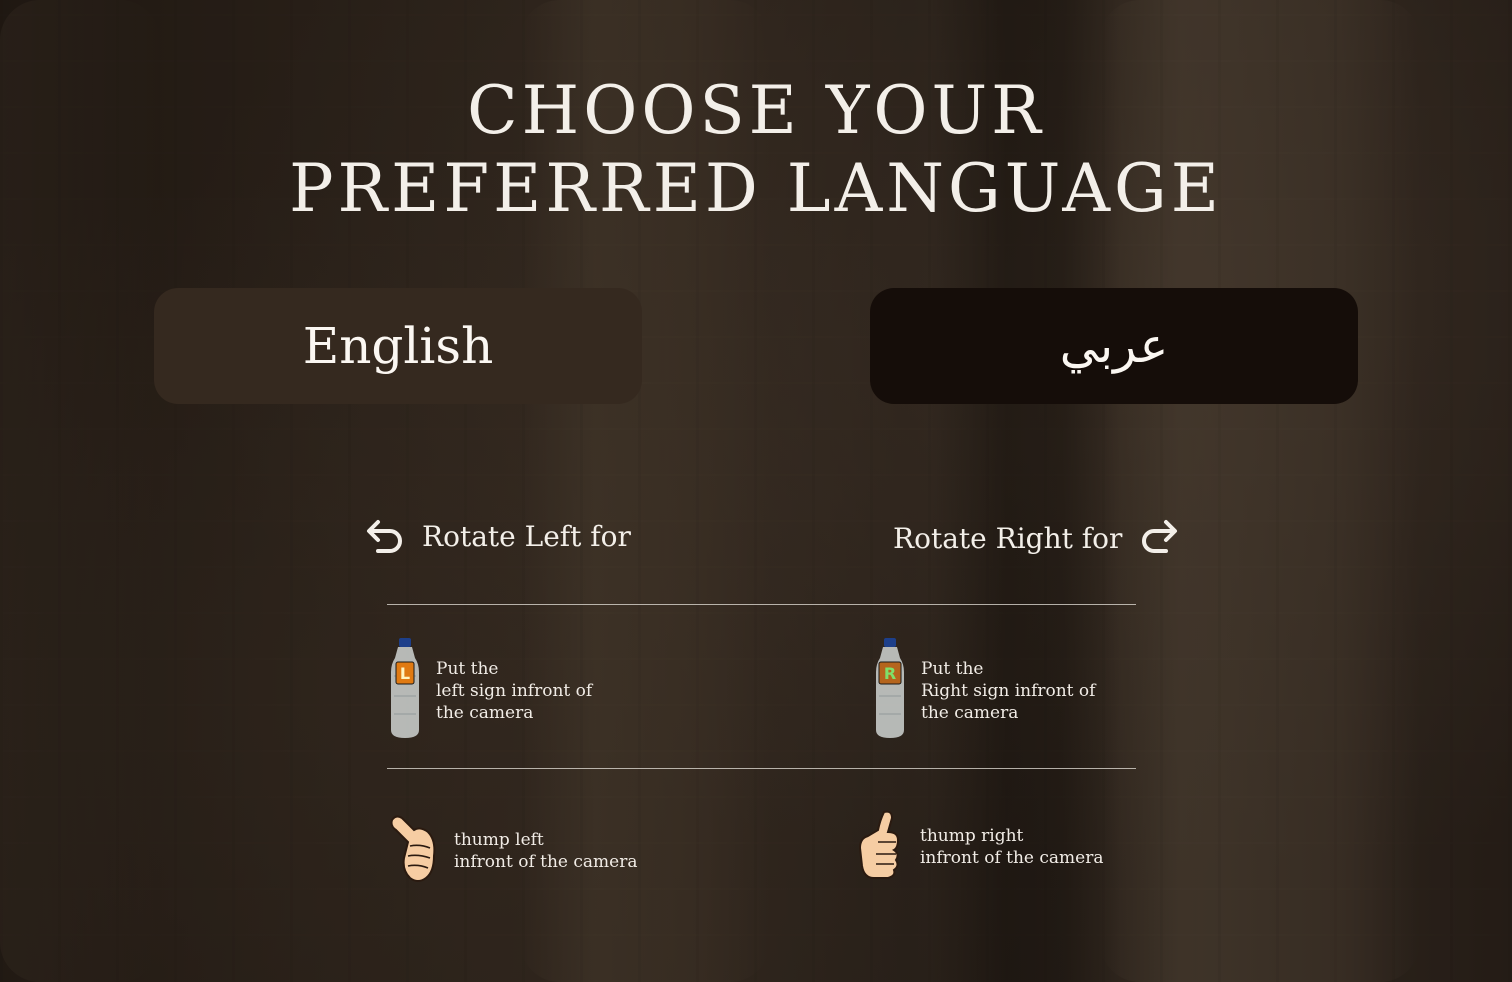 This screenshot has height=982, width=1512. I want to click on right-sign-badge: R, so click(890, 673).